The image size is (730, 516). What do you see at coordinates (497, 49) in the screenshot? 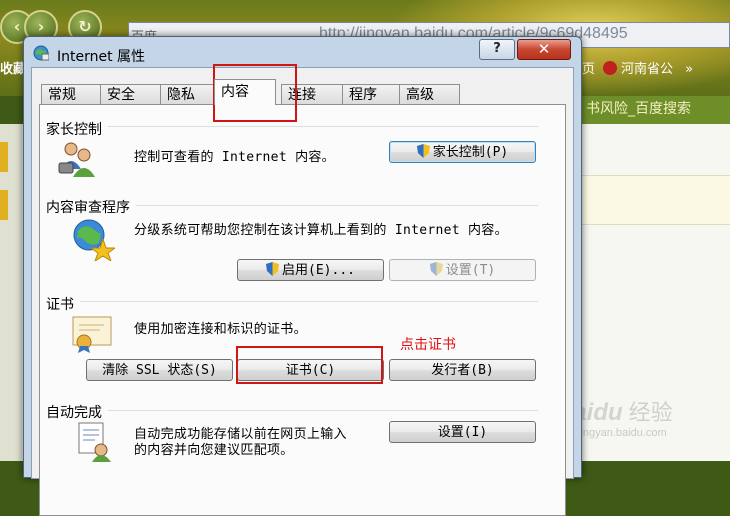
I see `help-button: ?` at bounding box center [497, 49].